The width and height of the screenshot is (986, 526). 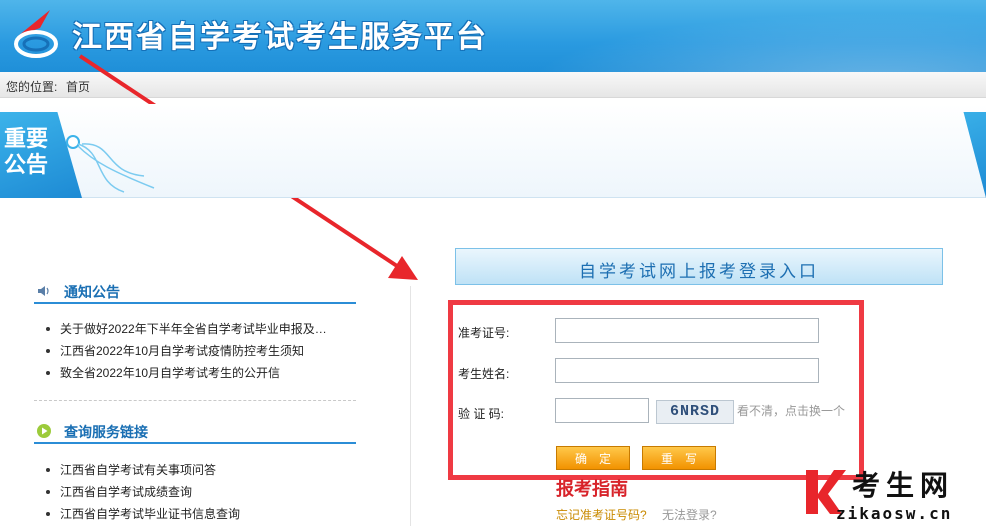 I want to click on exam-id-input, so click(x=687, y=330).